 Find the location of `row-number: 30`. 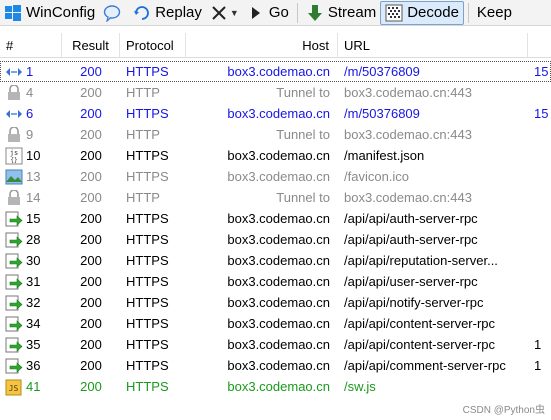

row-number: 30 is located at coordinates (33, 260).